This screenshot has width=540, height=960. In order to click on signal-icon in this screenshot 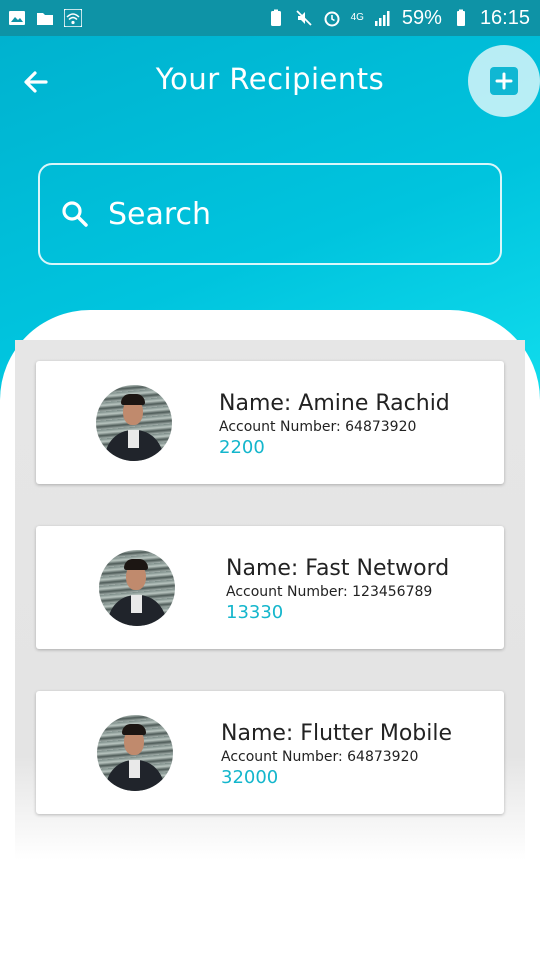, I will do `click(382, 18)`.